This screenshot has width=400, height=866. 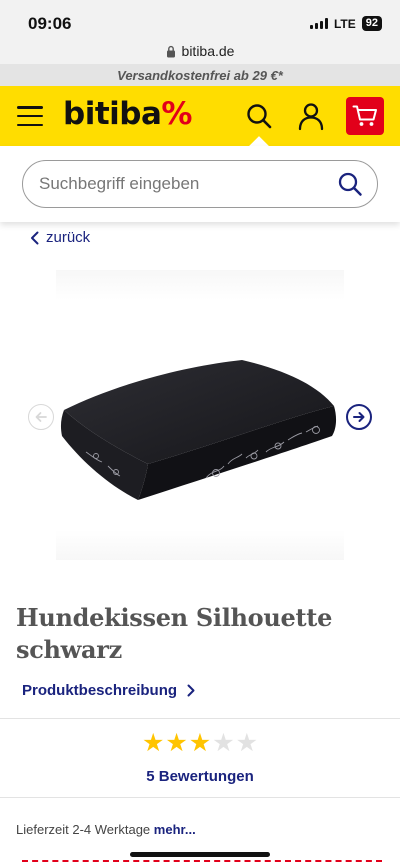 I want to click on gallery-prev-button, so click(x=41, y=417).